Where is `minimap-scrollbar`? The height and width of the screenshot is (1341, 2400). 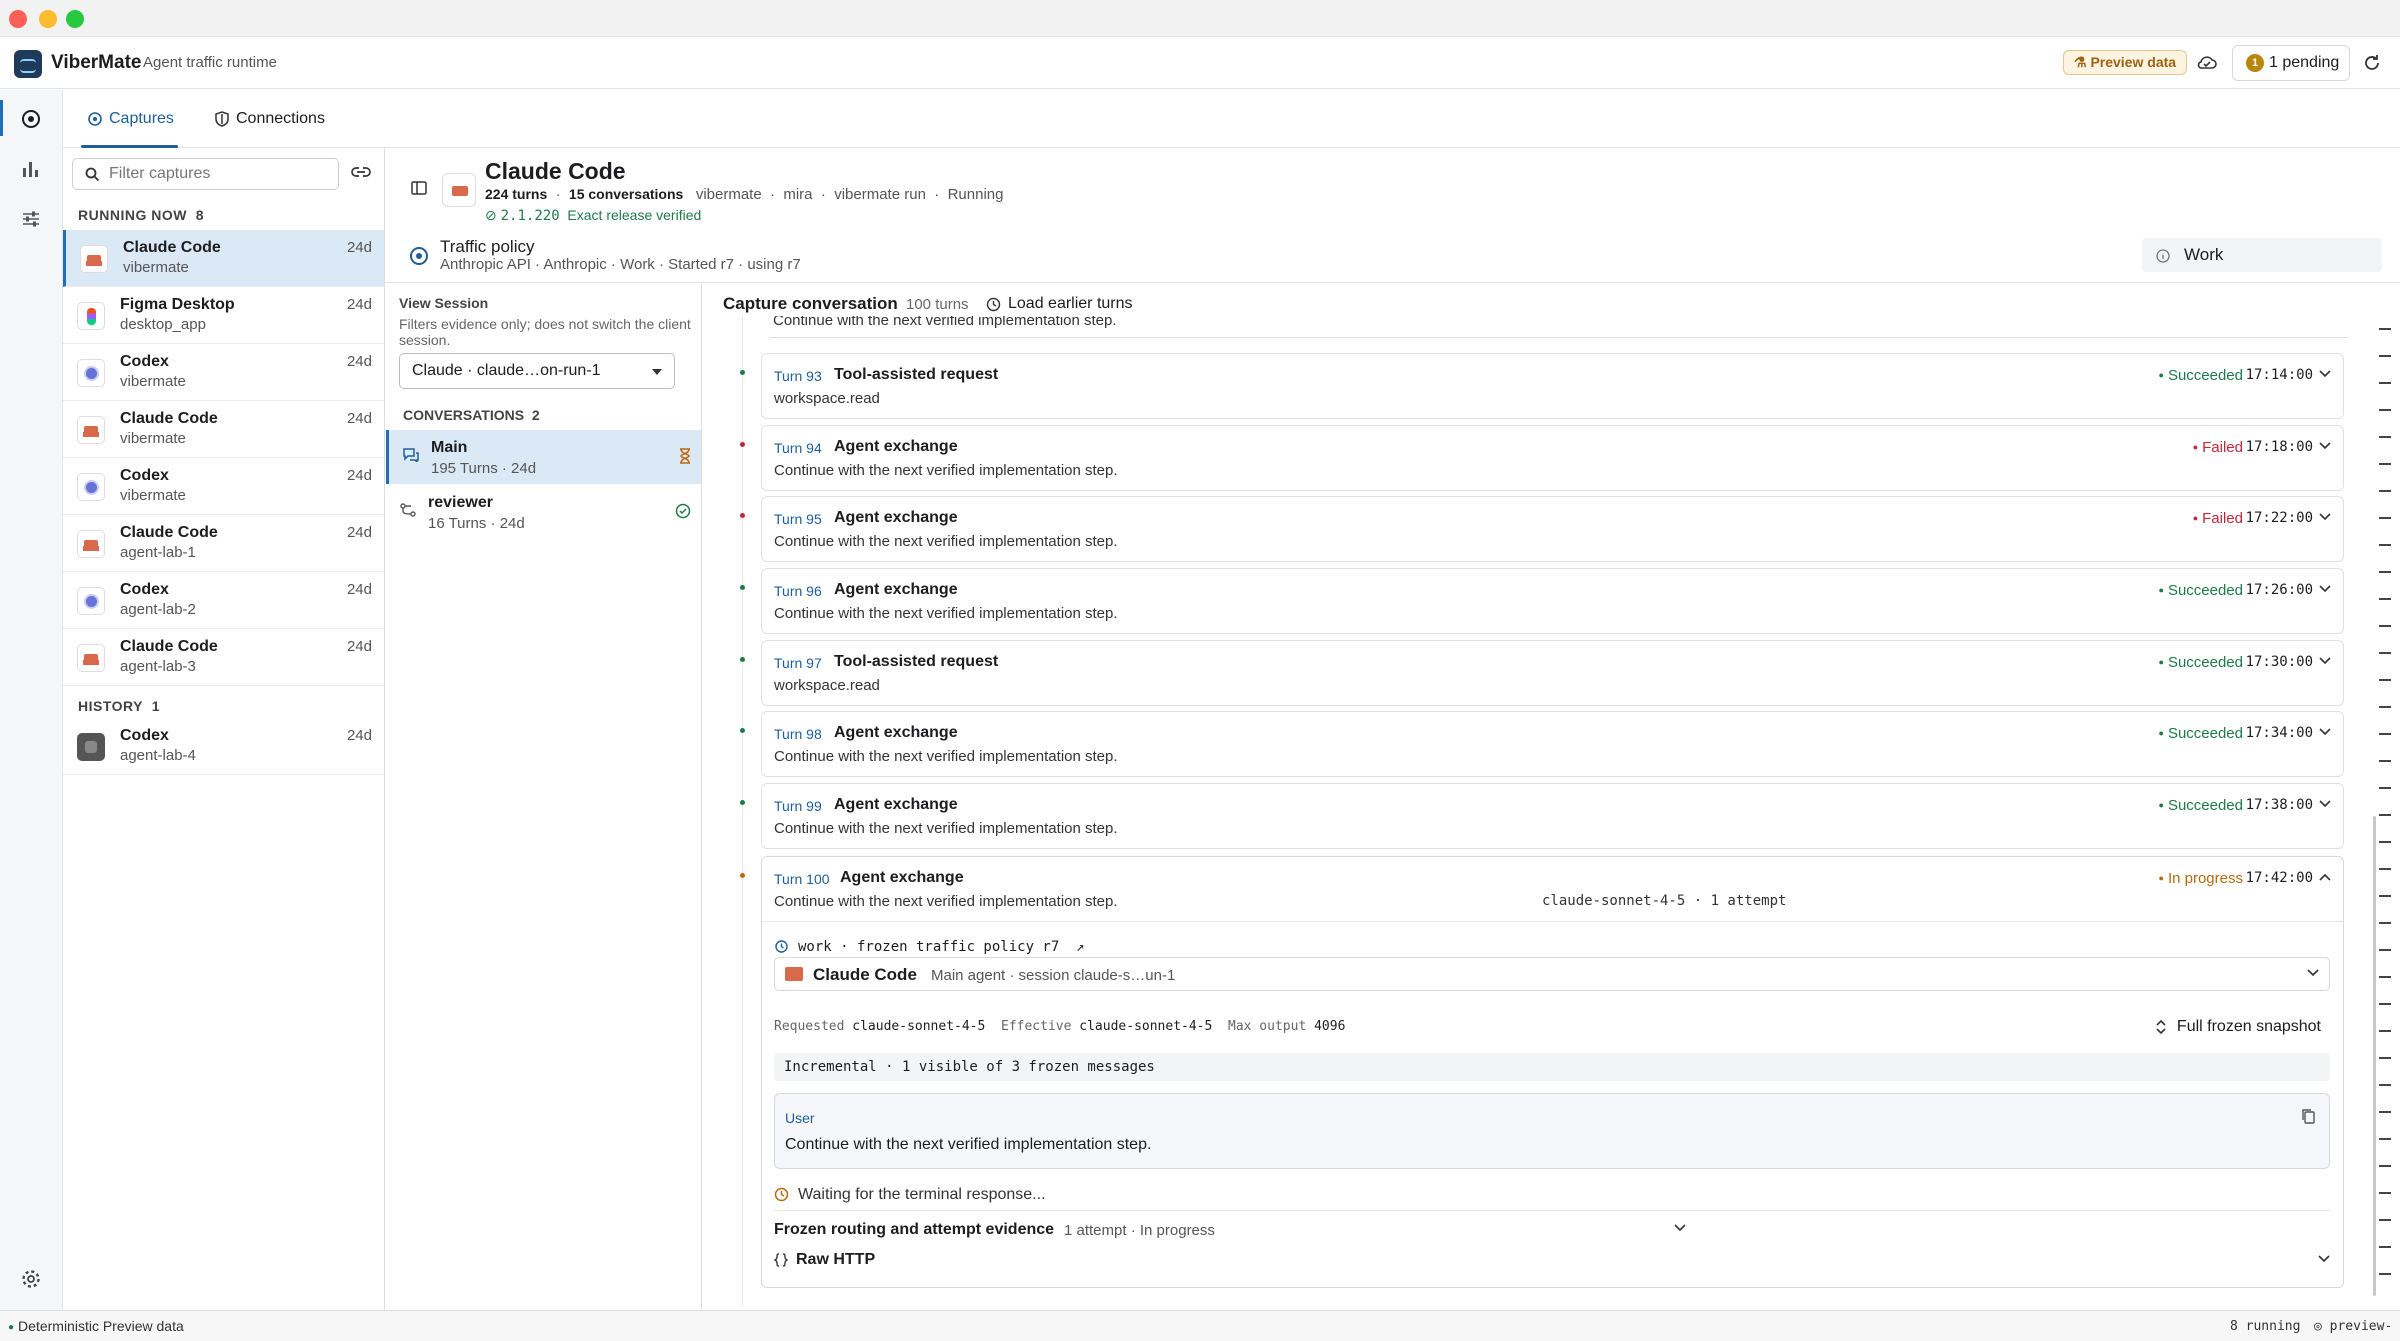 minimap-scrollbar is located at coordinates (2374, 1056).